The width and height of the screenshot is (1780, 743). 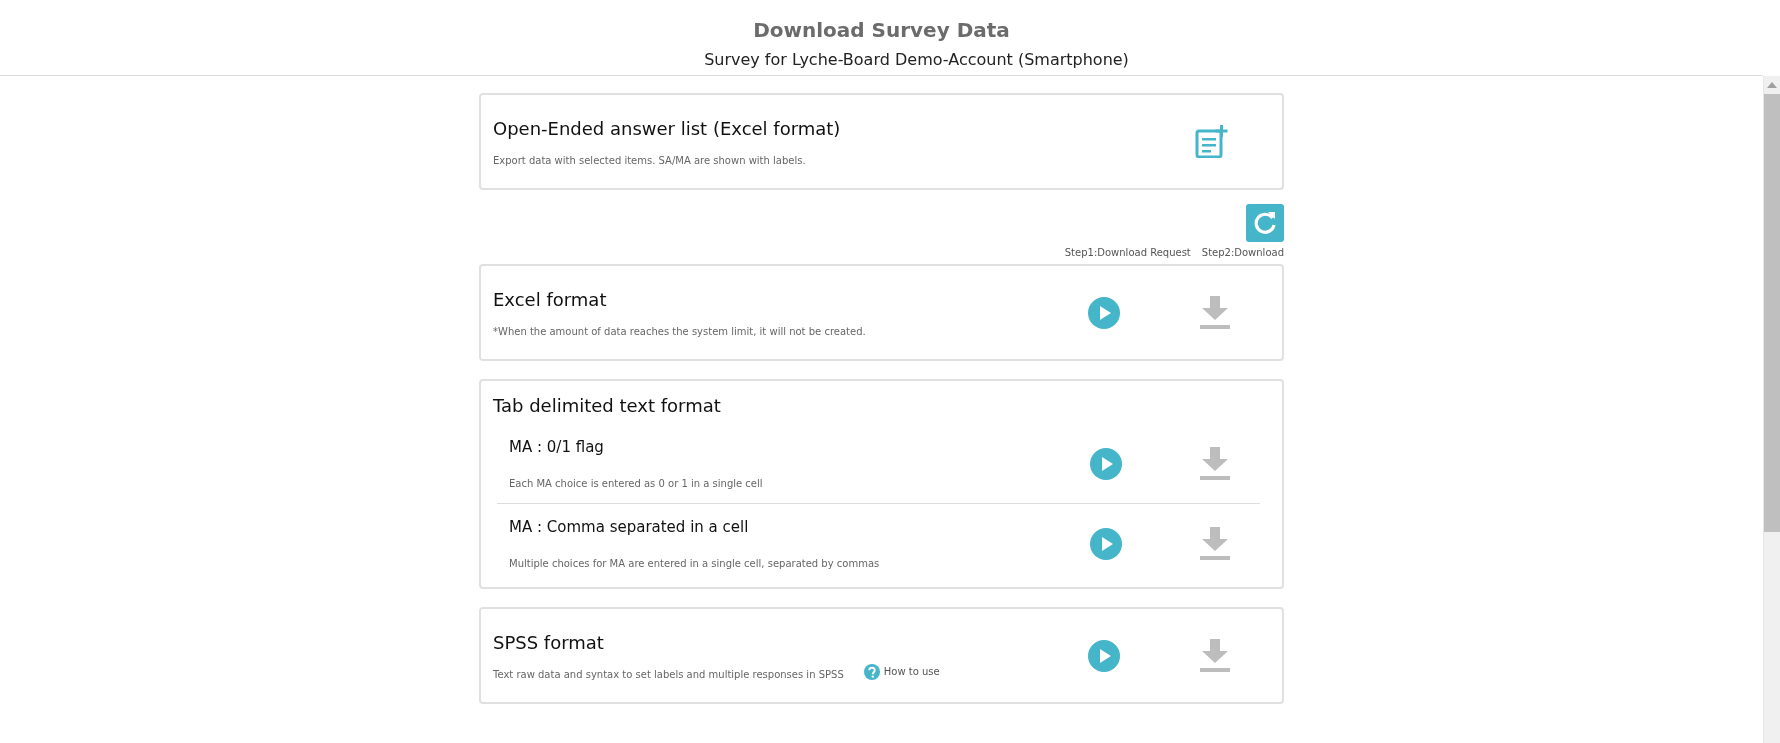 I want to click on card-description: Export data with selected items. SA/MA are shown with labels., so click(x=650, y=160).